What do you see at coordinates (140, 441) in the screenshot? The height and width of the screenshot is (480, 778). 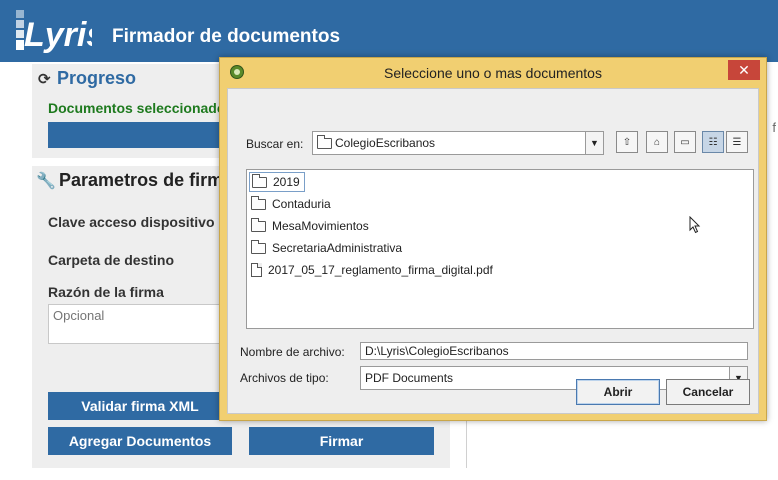 I see `agregar-documentos-button: Agregar Documentos` at bounding box center [140, 441].